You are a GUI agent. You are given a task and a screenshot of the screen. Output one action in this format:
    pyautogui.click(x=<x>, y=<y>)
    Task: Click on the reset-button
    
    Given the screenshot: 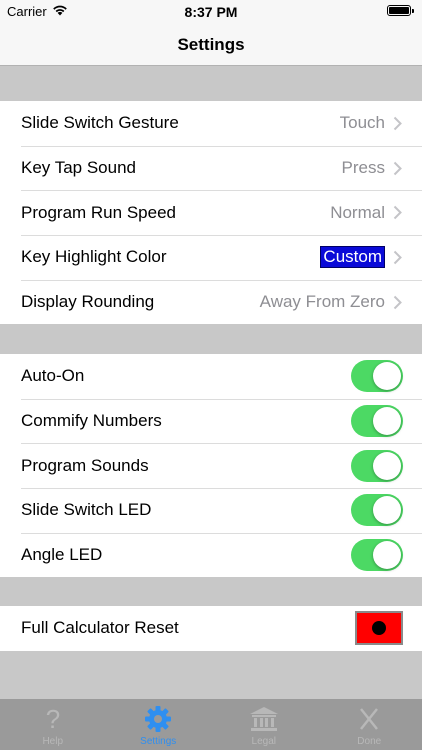 What is the action you would take?
    pyautogui.click(x=379, y=628)
    